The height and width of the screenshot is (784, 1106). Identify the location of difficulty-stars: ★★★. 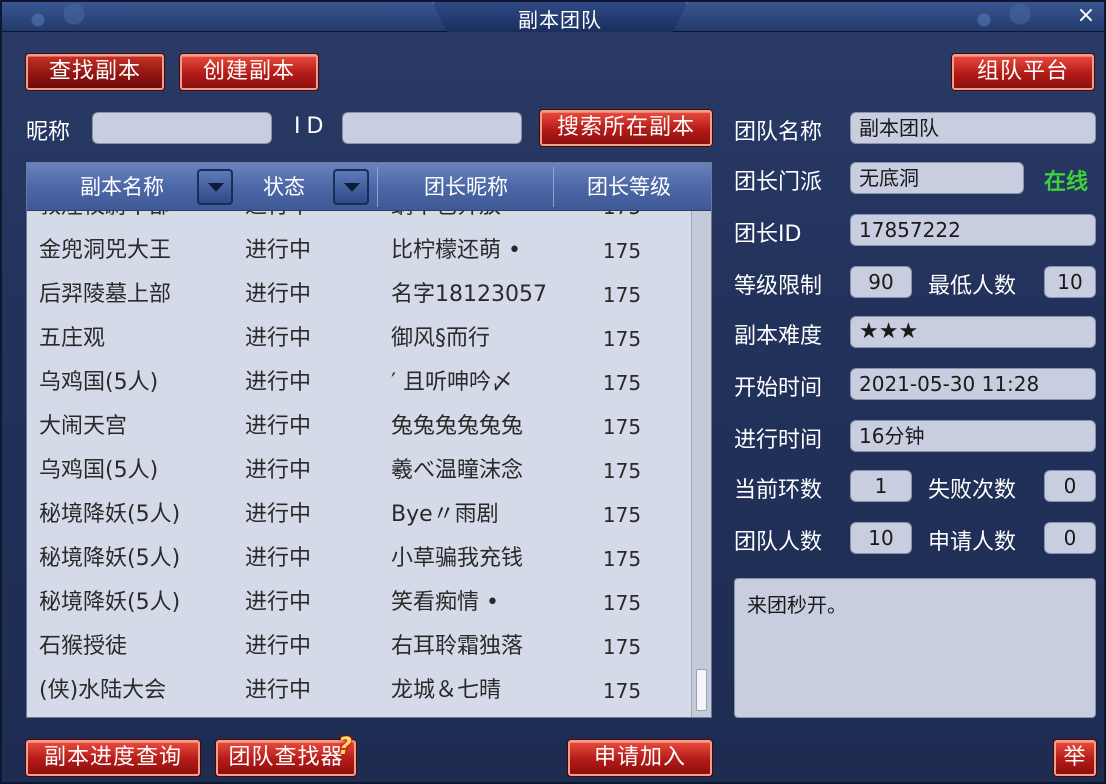
(973, 332).